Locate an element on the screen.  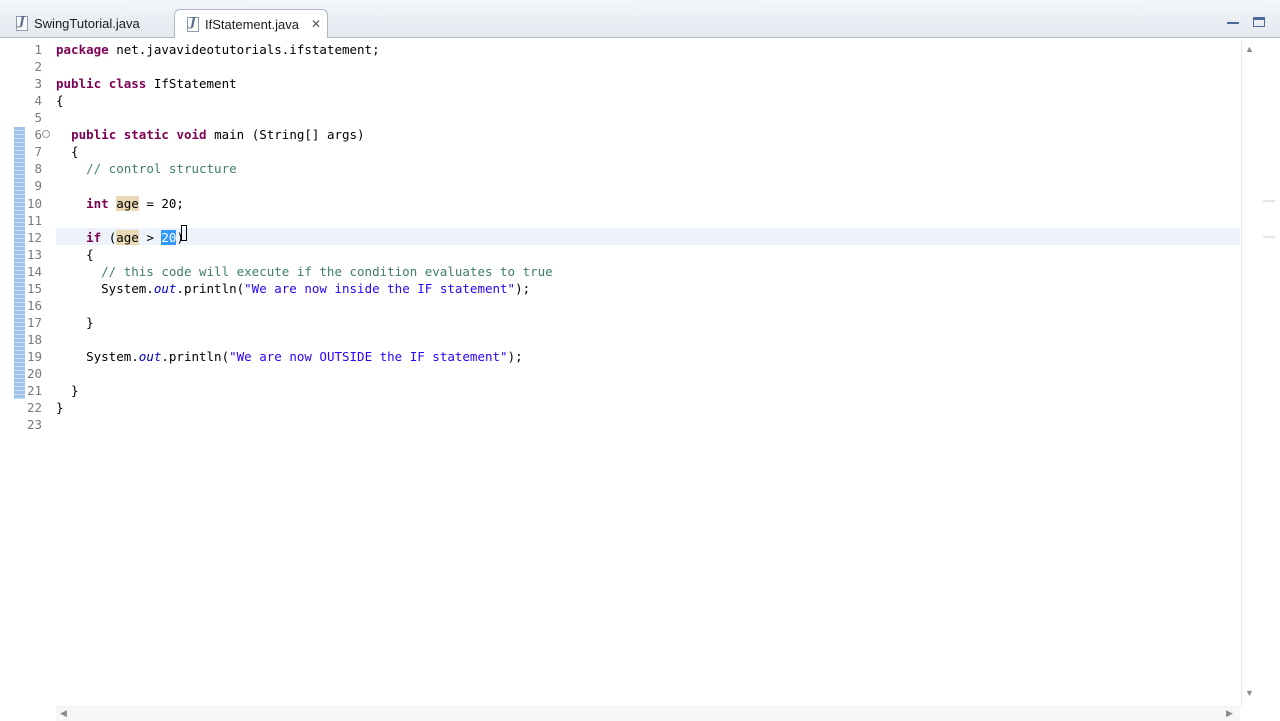
code-token: .println( is located at coordinates (195, 356).